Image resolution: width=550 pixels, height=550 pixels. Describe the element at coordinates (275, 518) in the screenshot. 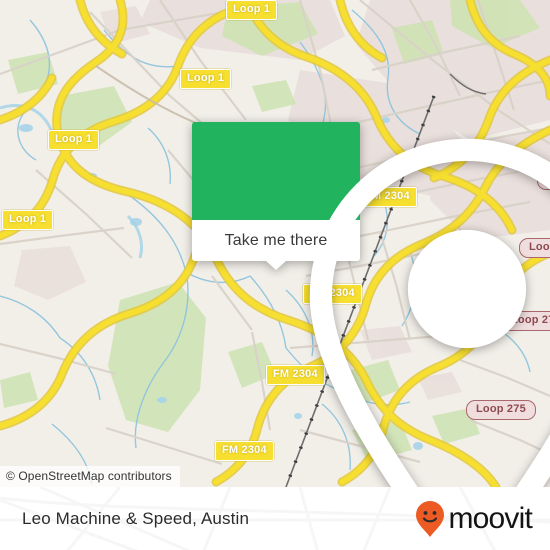

I see `footer-bar: Leo Machine & Speed, Austin moovit` at that location.